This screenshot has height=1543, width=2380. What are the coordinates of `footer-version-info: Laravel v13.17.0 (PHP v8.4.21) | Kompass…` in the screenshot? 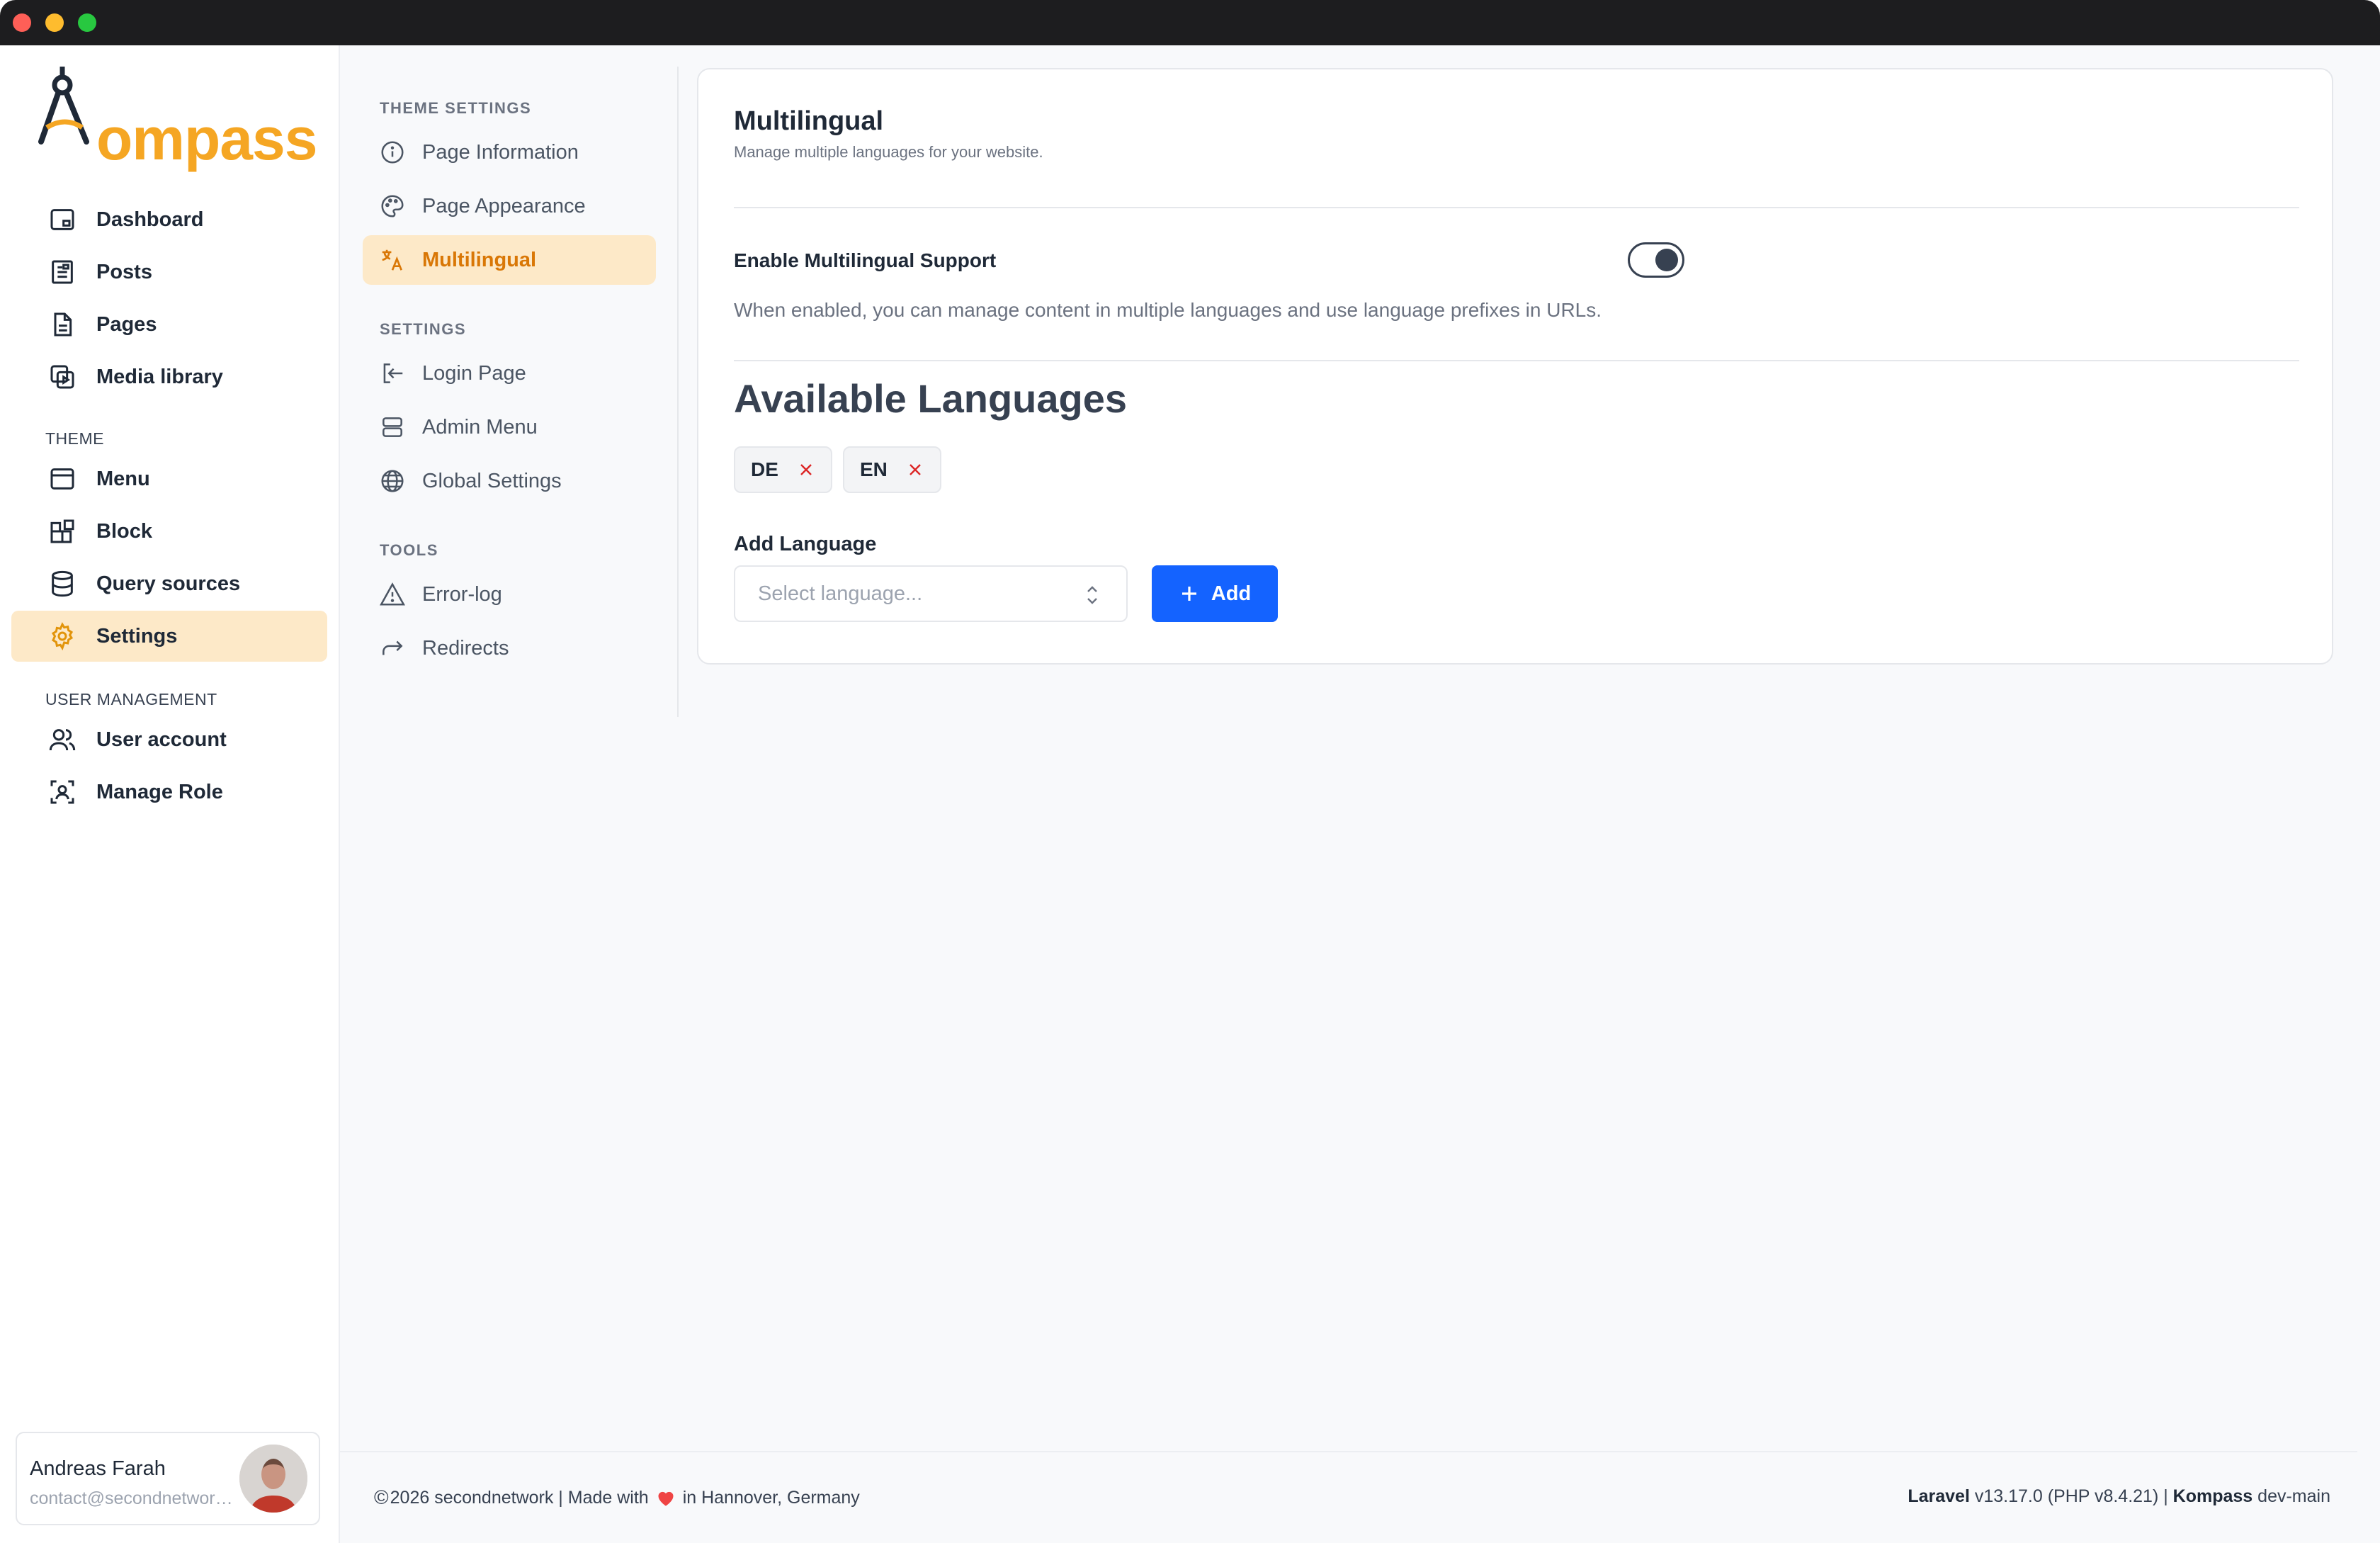 It's located at (2119, 1496).